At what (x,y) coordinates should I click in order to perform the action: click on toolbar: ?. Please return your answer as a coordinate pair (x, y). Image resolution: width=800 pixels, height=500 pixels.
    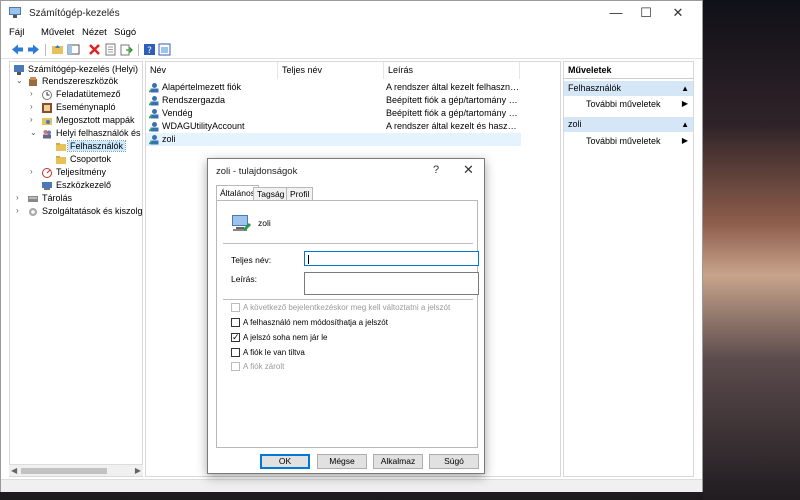
    Looking at the image, I should click on (351, 50).